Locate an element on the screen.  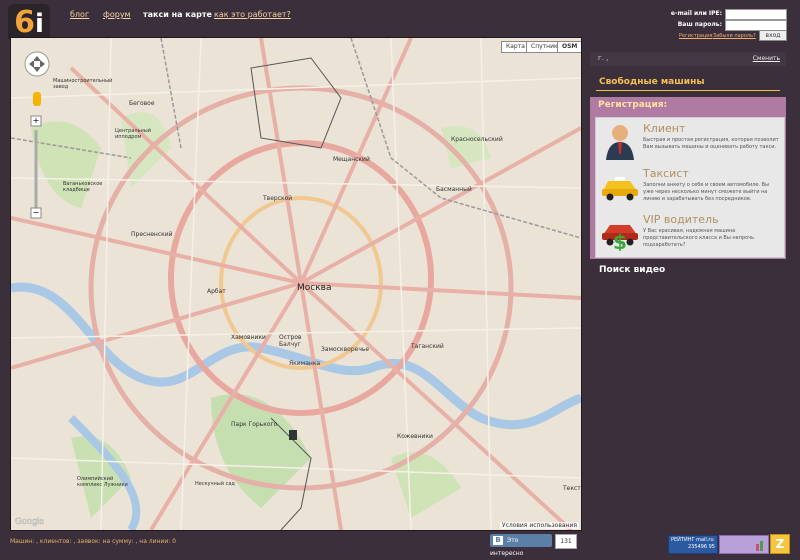
city-text: г. , is located at coordinates (603, 58).